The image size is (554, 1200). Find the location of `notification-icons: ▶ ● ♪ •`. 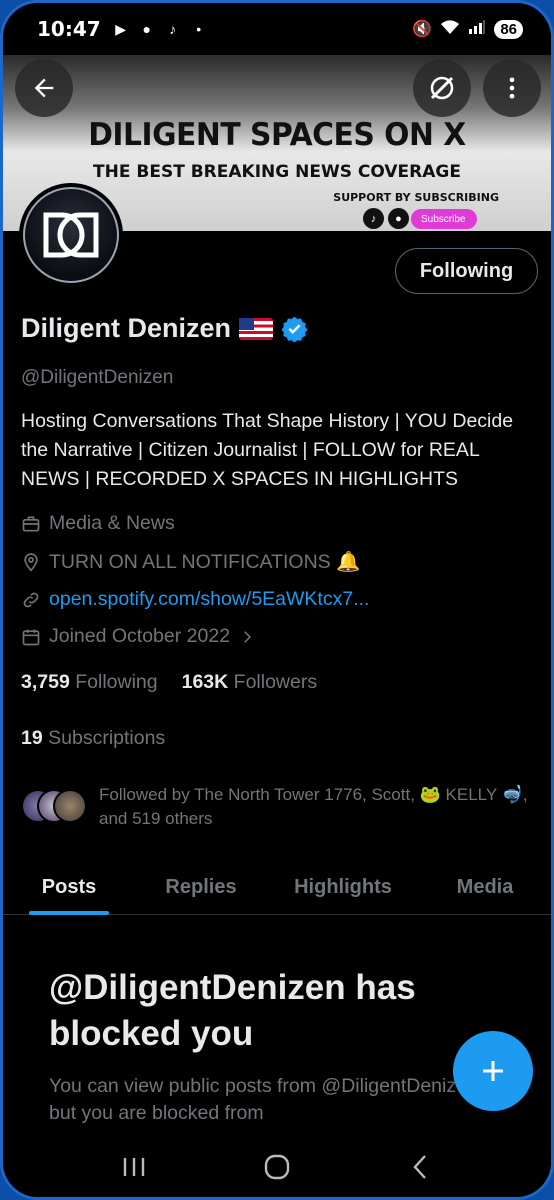

notification-icons: ▶ ● ♪ • is located at coordinates (160, 29).